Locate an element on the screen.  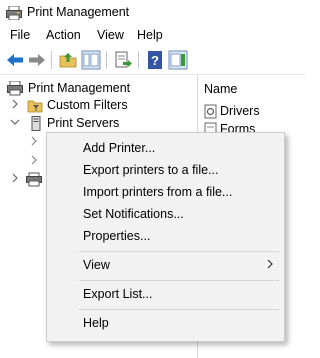
list-item-drivers: Drivers is located at coordinates (254, 112).